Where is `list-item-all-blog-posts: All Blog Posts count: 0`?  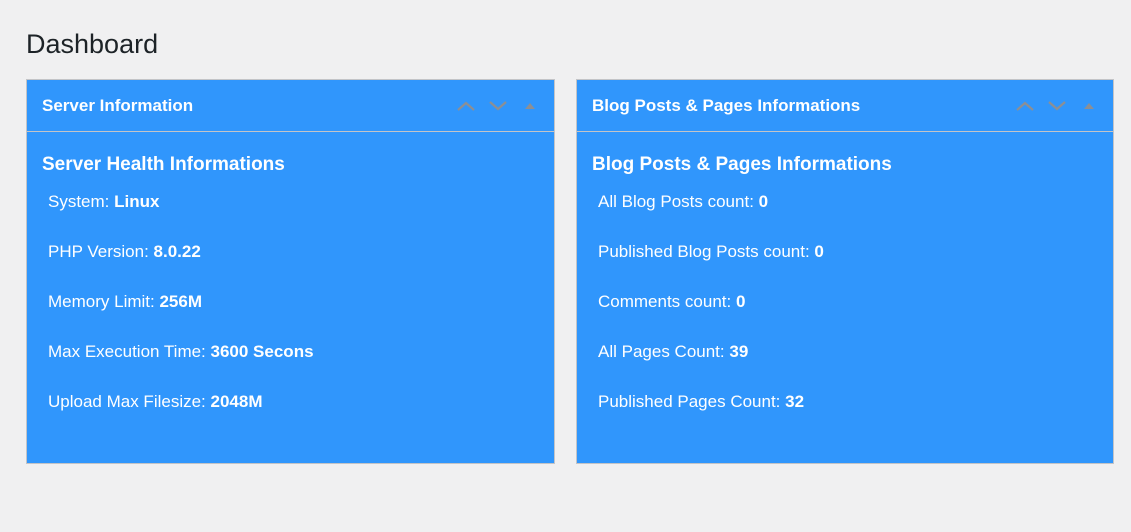
list-item-all-blog-posts: All Blog Posts count: 0 is located at coordinates (848, 202).